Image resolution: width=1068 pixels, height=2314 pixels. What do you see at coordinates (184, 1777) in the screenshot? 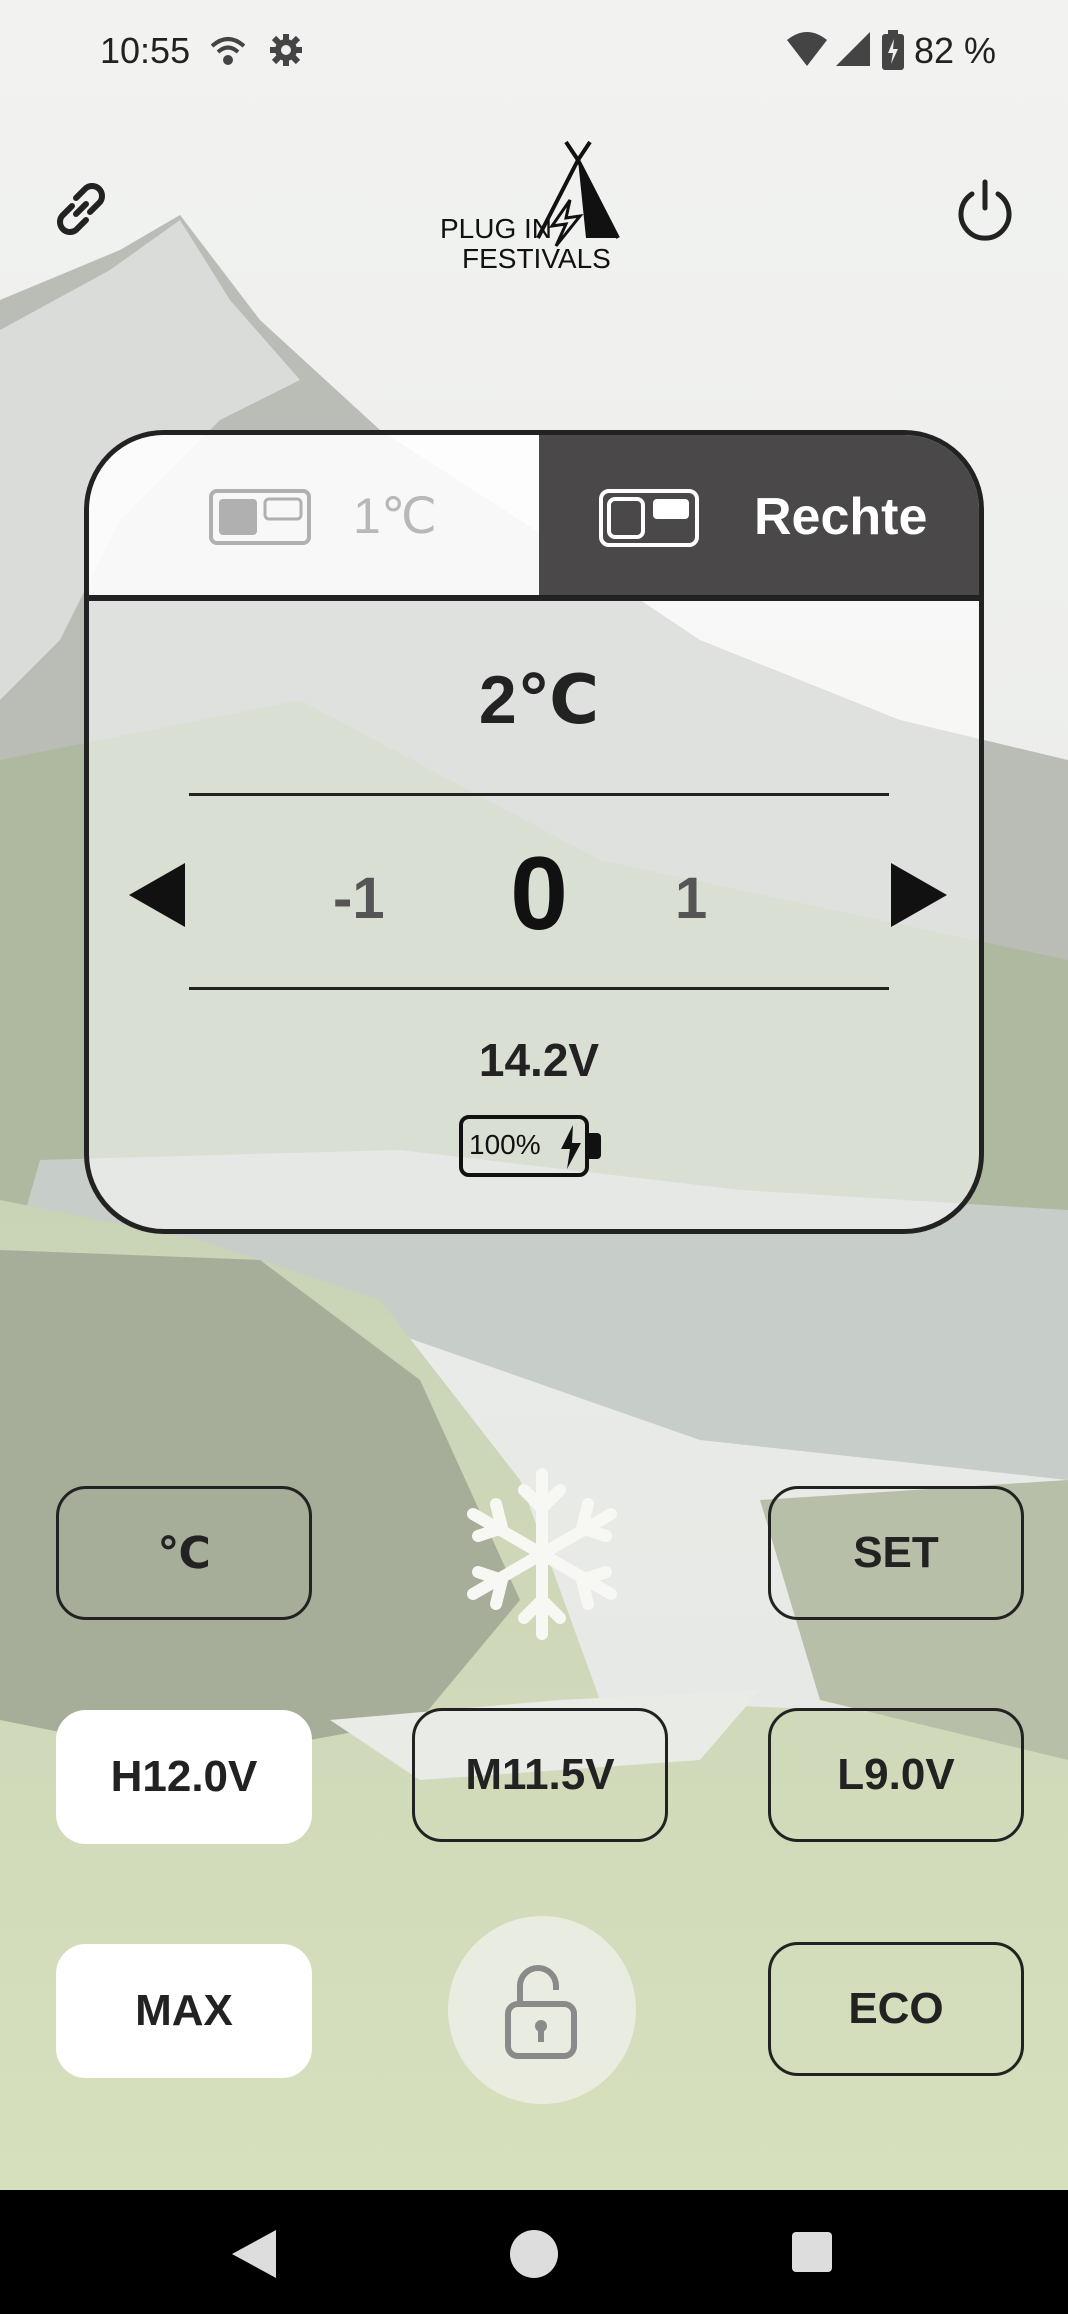
I see `voltage-high-button: H12.0V` at bounding box center [184, 1777].